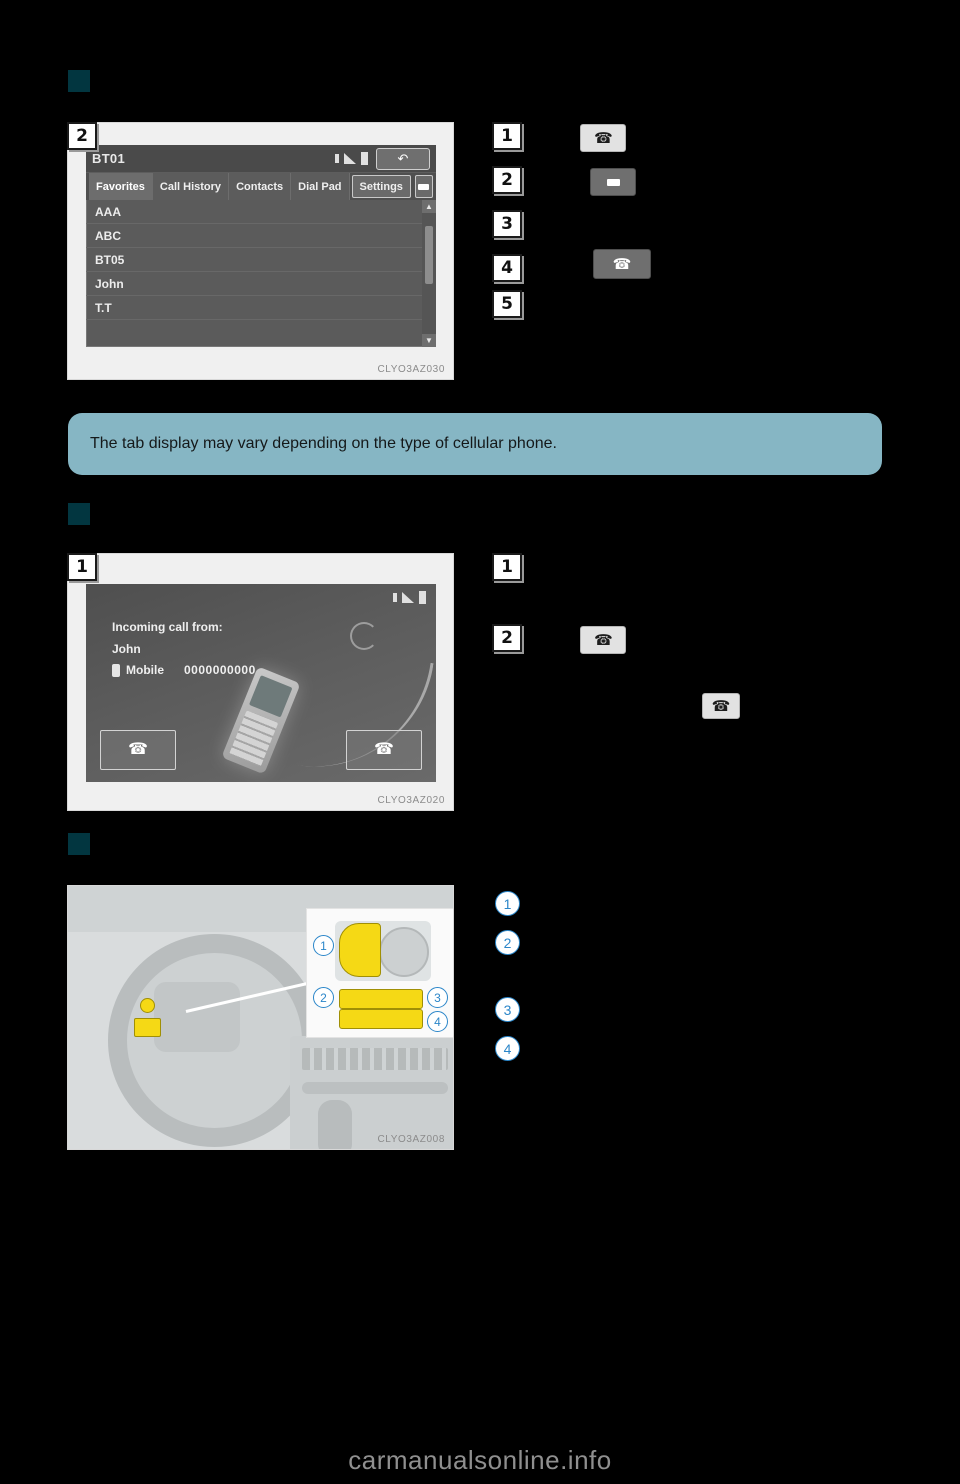  I want to click on caller-name: John, so click(126, 649).